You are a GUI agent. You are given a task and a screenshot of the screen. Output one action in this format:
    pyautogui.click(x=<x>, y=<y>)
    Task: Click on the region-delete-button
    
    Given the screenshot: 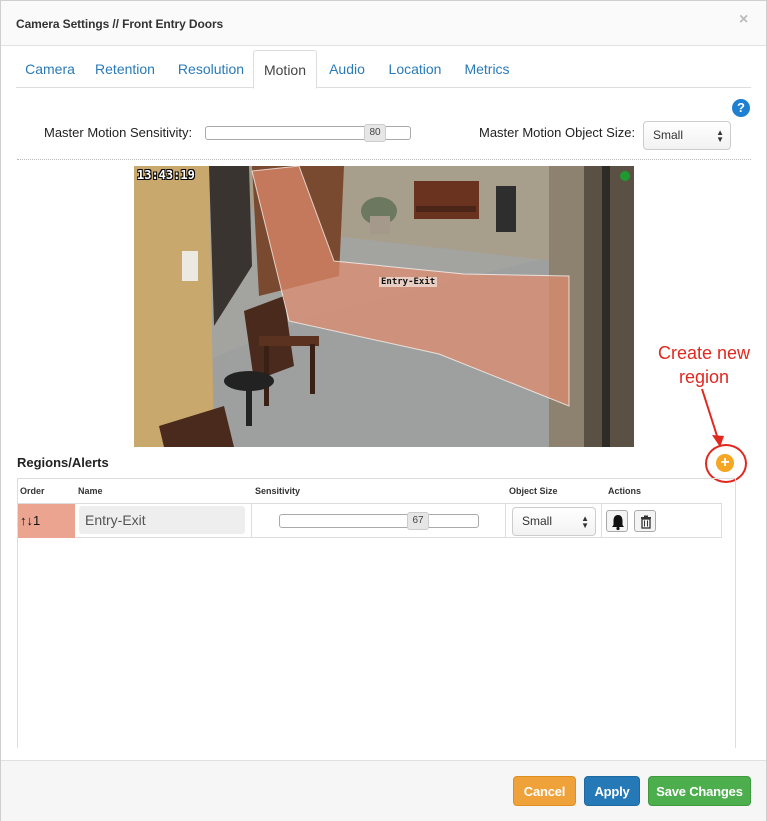 What is the action you would take?
    pyautogui.click(x=645, y=521)
    